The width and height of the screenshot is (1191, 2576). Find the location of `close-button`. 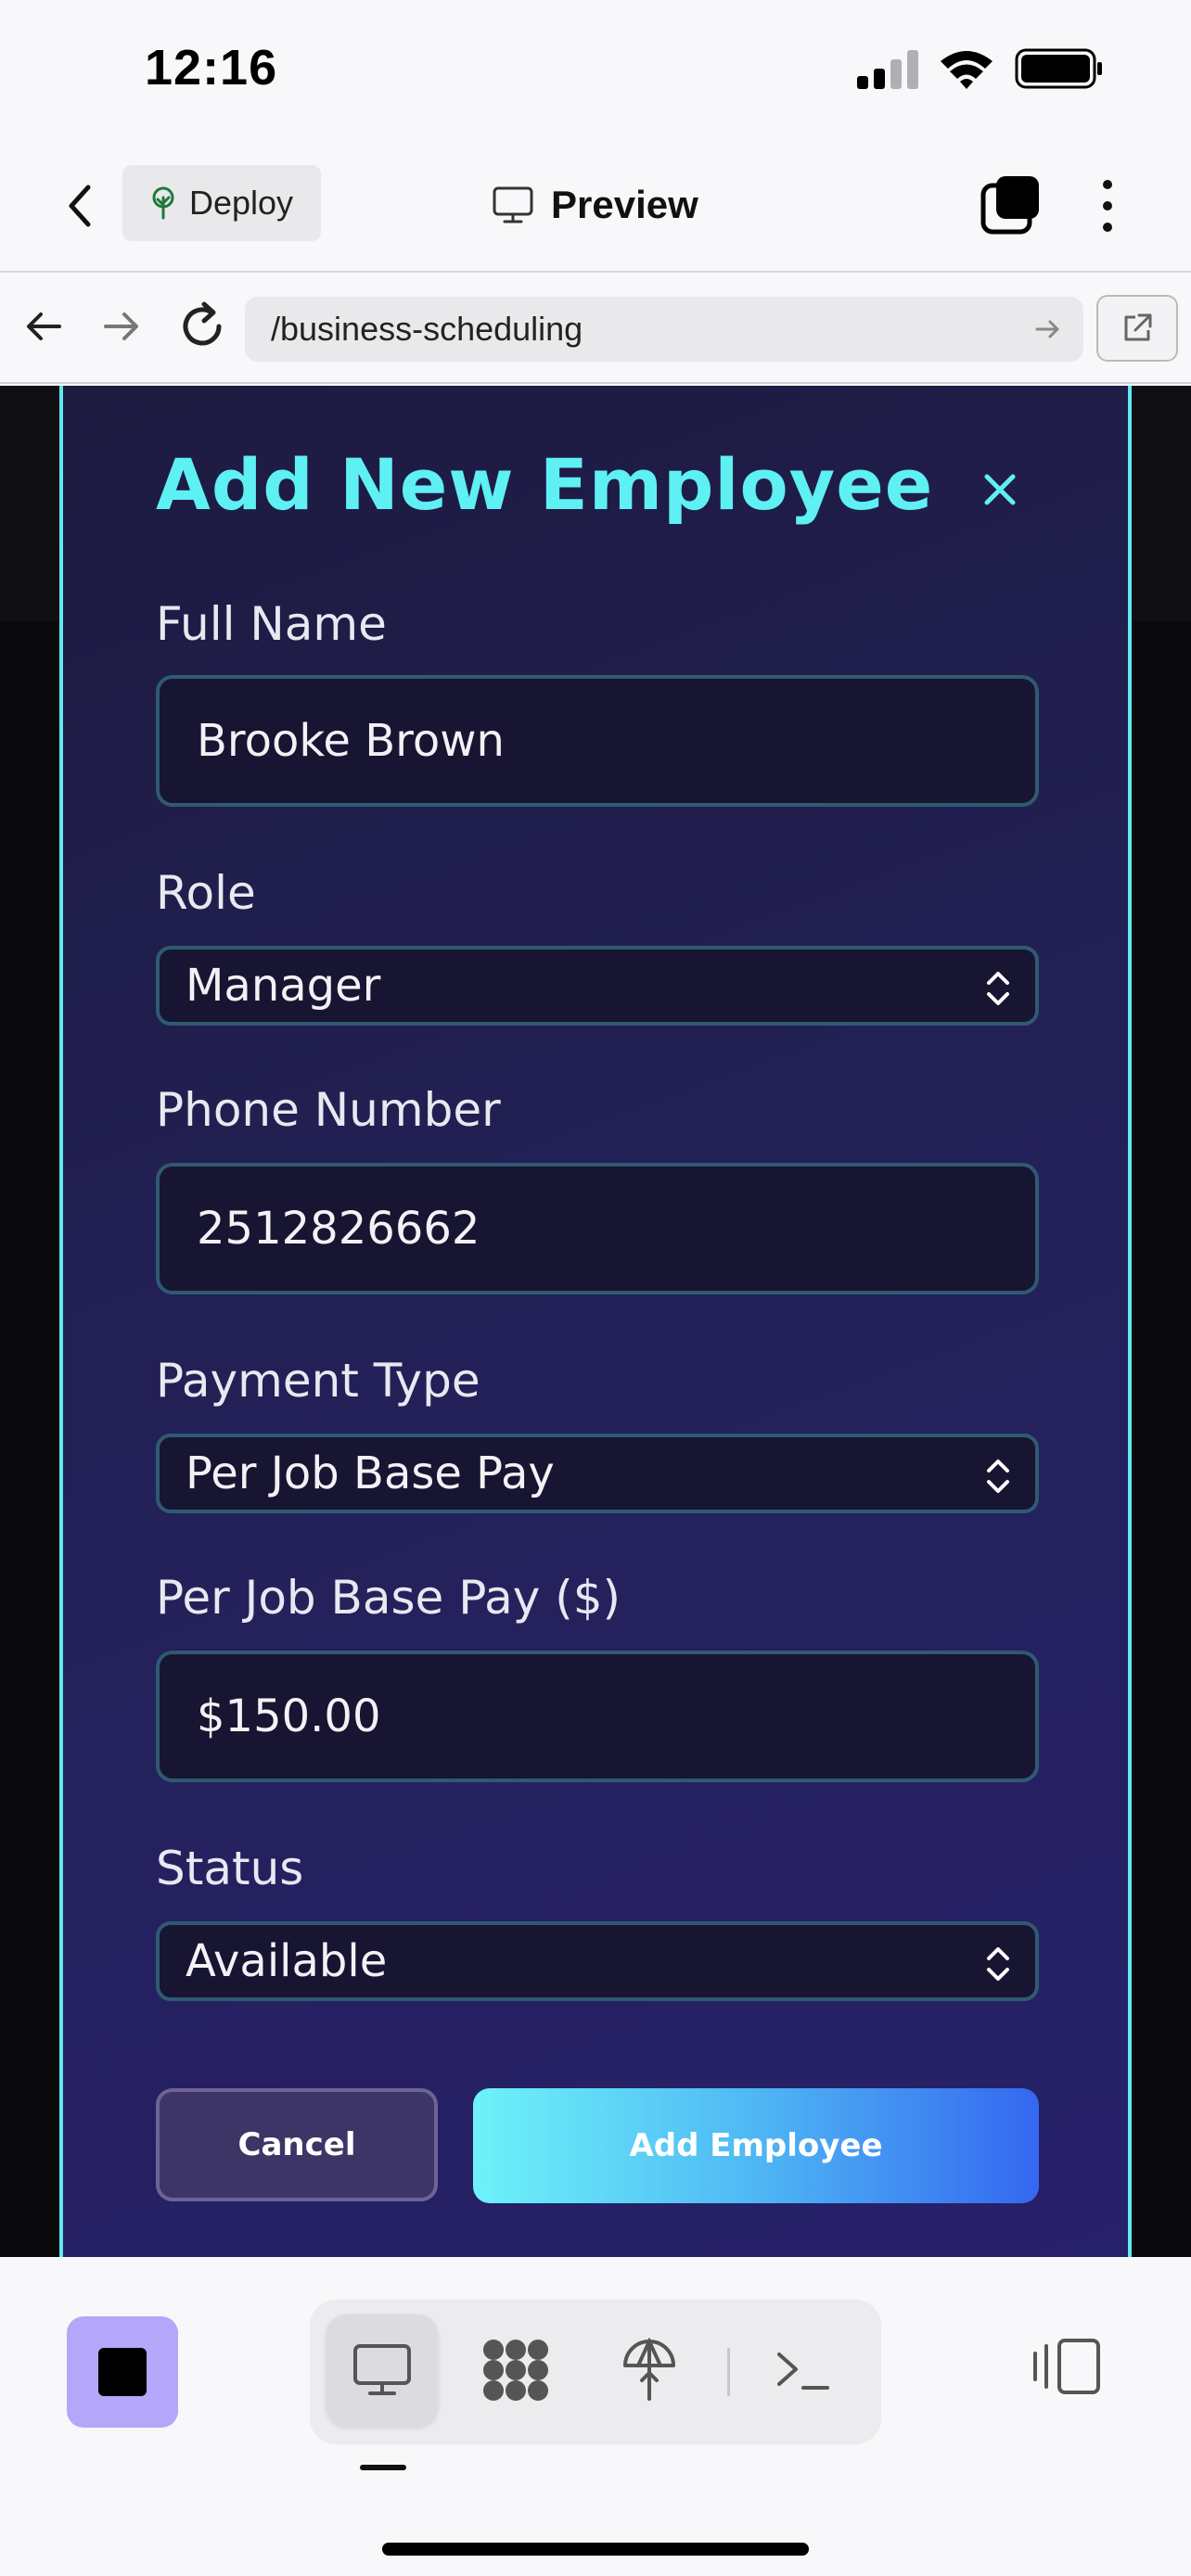

close-button is located at coordinates (1000, 489).